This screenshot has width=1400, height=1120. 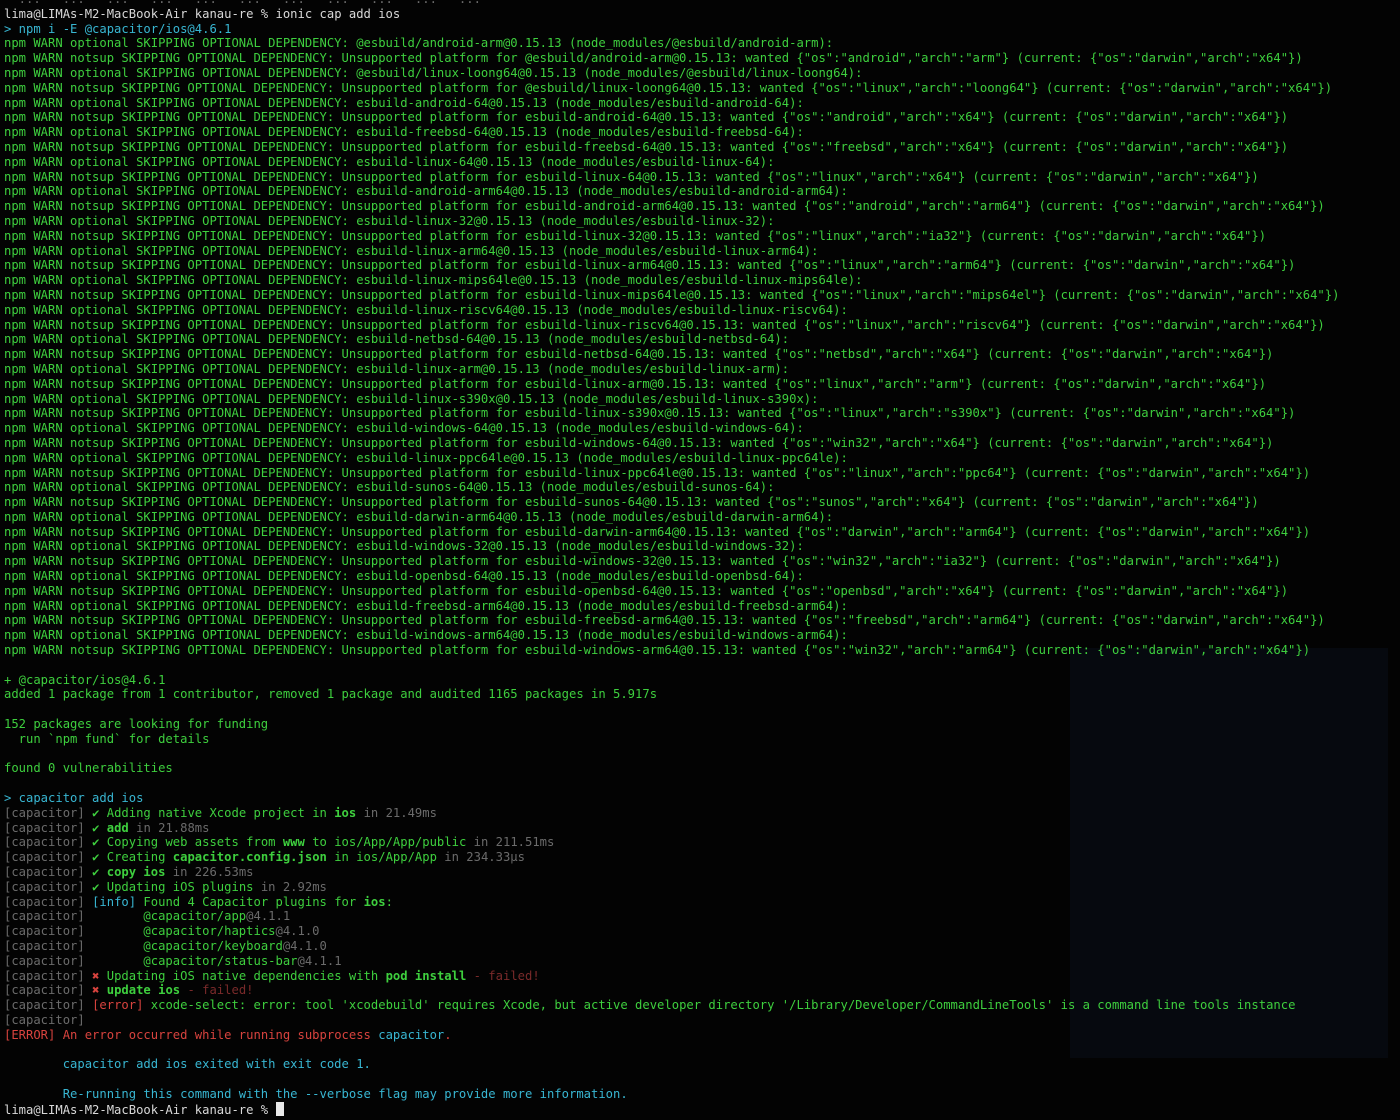 What do you see at coordinates (338, 13) in the screenshot?
I see `shell-command: ionic cap add ios` at bounding box center [338, 13].